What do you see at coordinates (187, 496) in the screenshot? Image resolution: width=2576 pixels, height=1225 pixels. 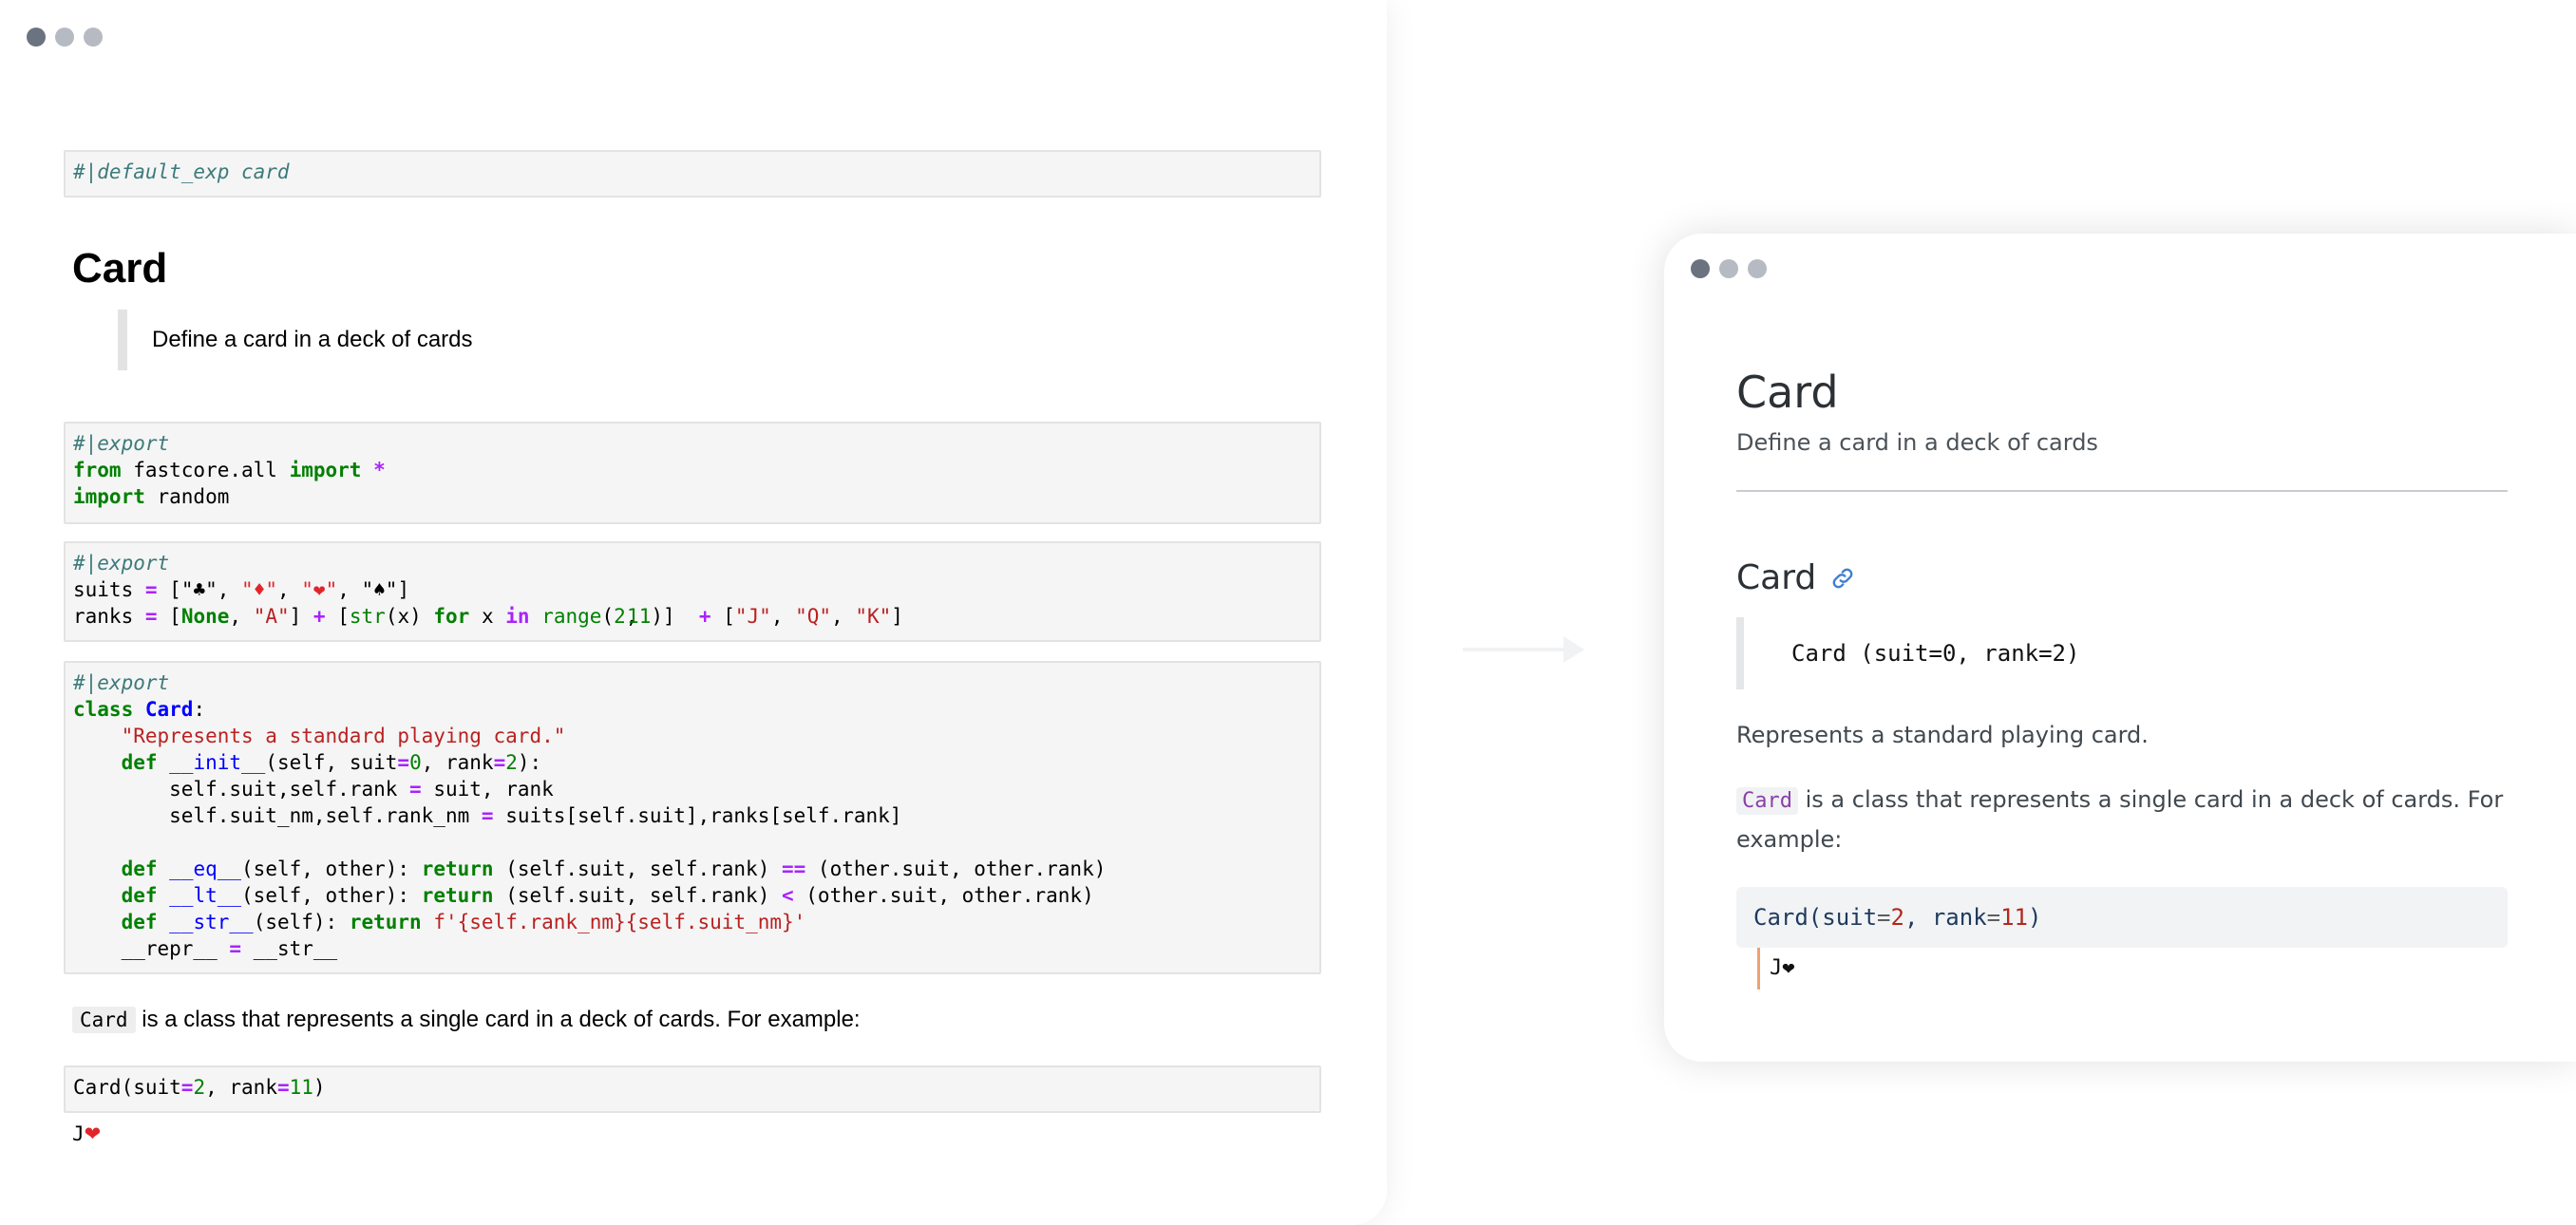 I see `code-text: random` at bounding box center [187, 496].